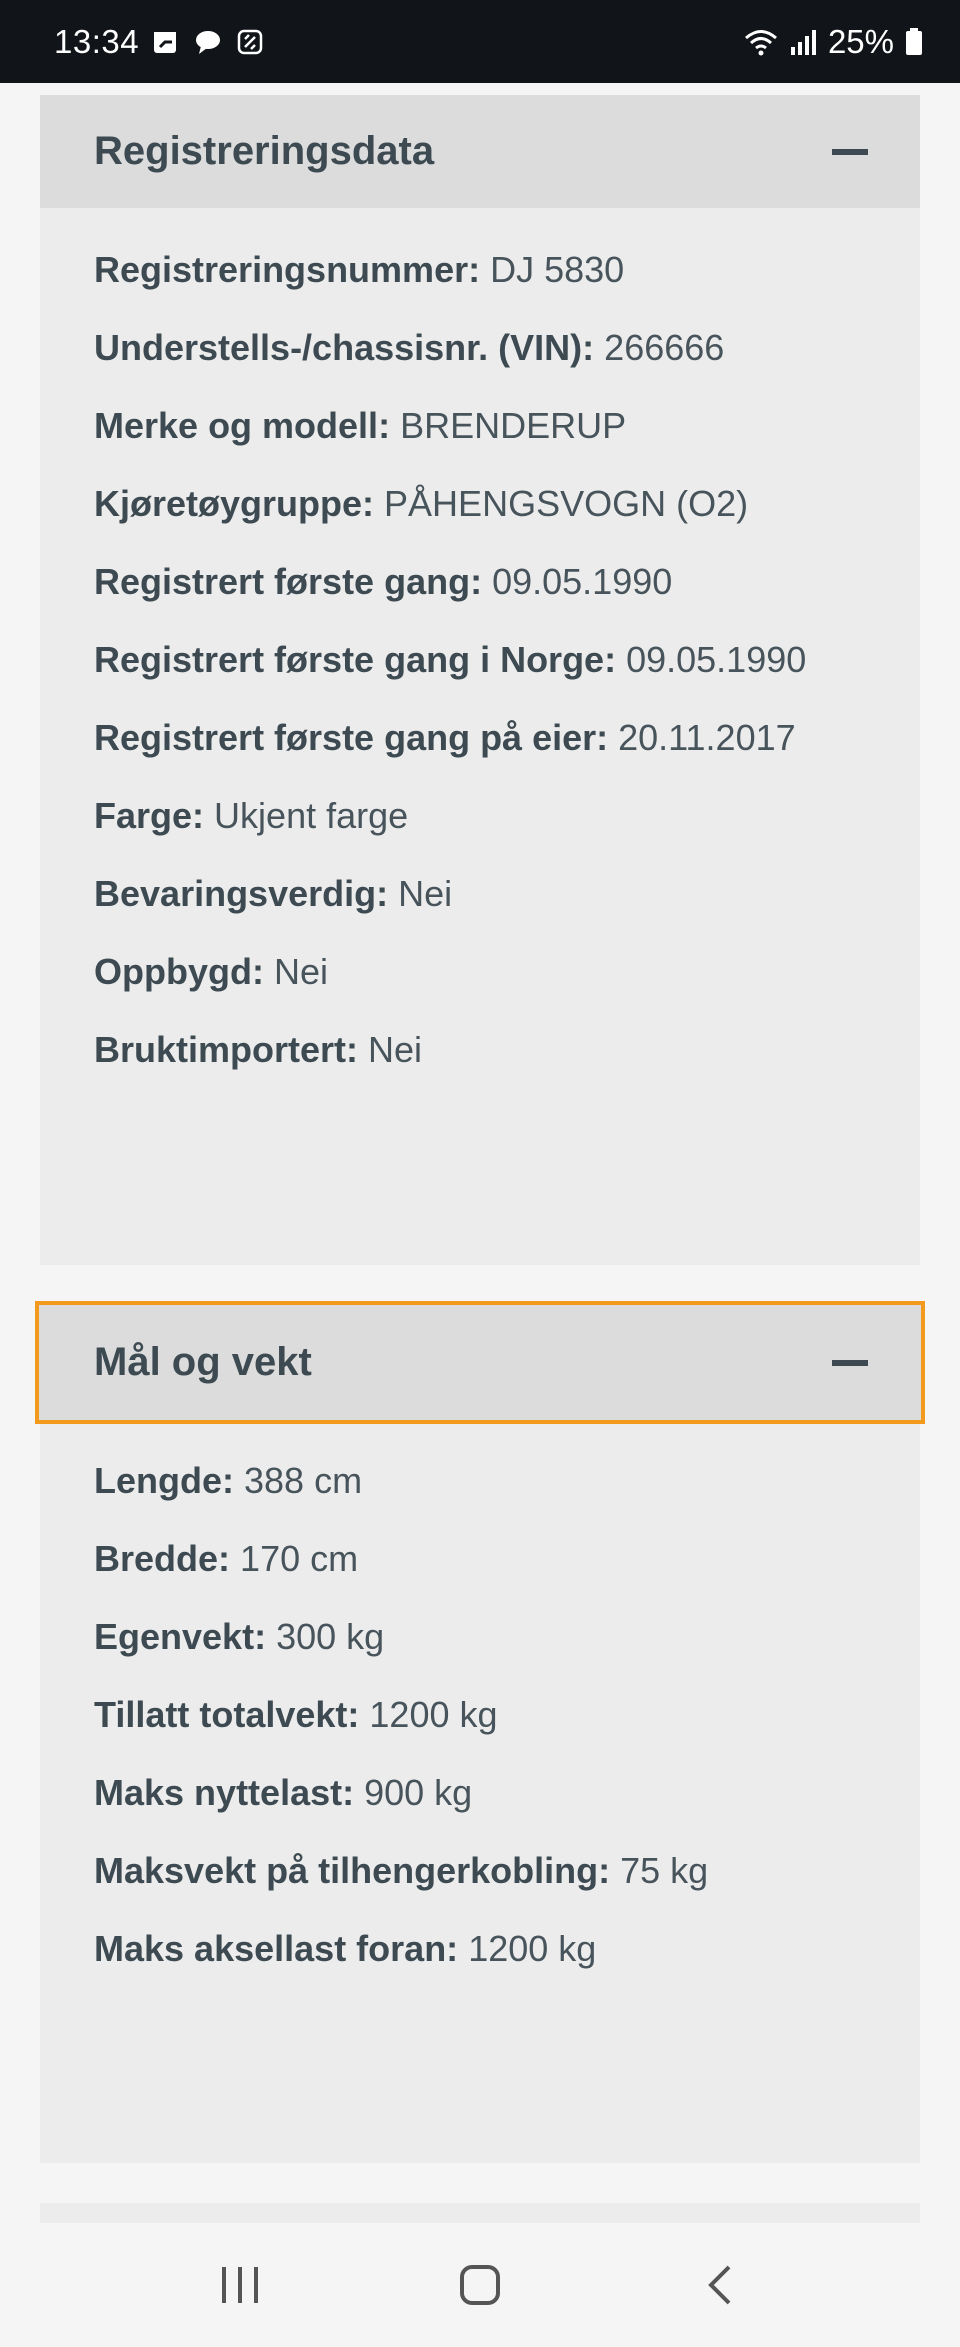  Describe the element at coordinates (401, 1559) in the screenshot. I see `field-row: Bredde: 170 cm` at that location.